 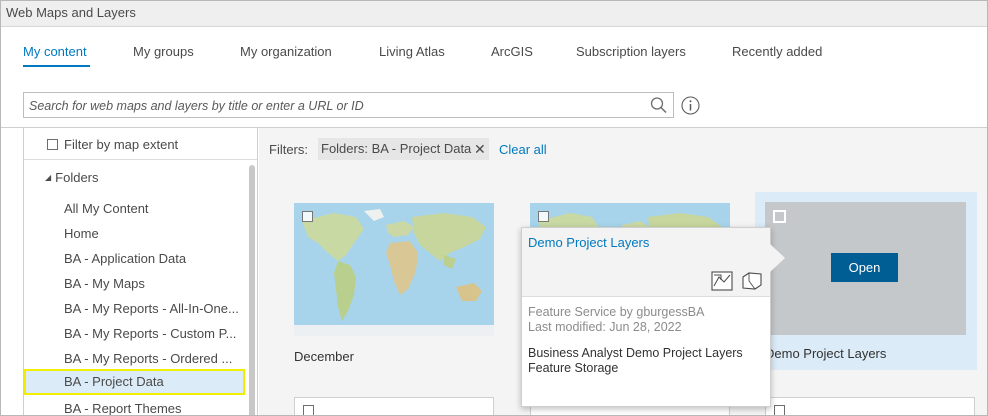 I want to click on folders-label: Folders, so click(x=77, y=177).